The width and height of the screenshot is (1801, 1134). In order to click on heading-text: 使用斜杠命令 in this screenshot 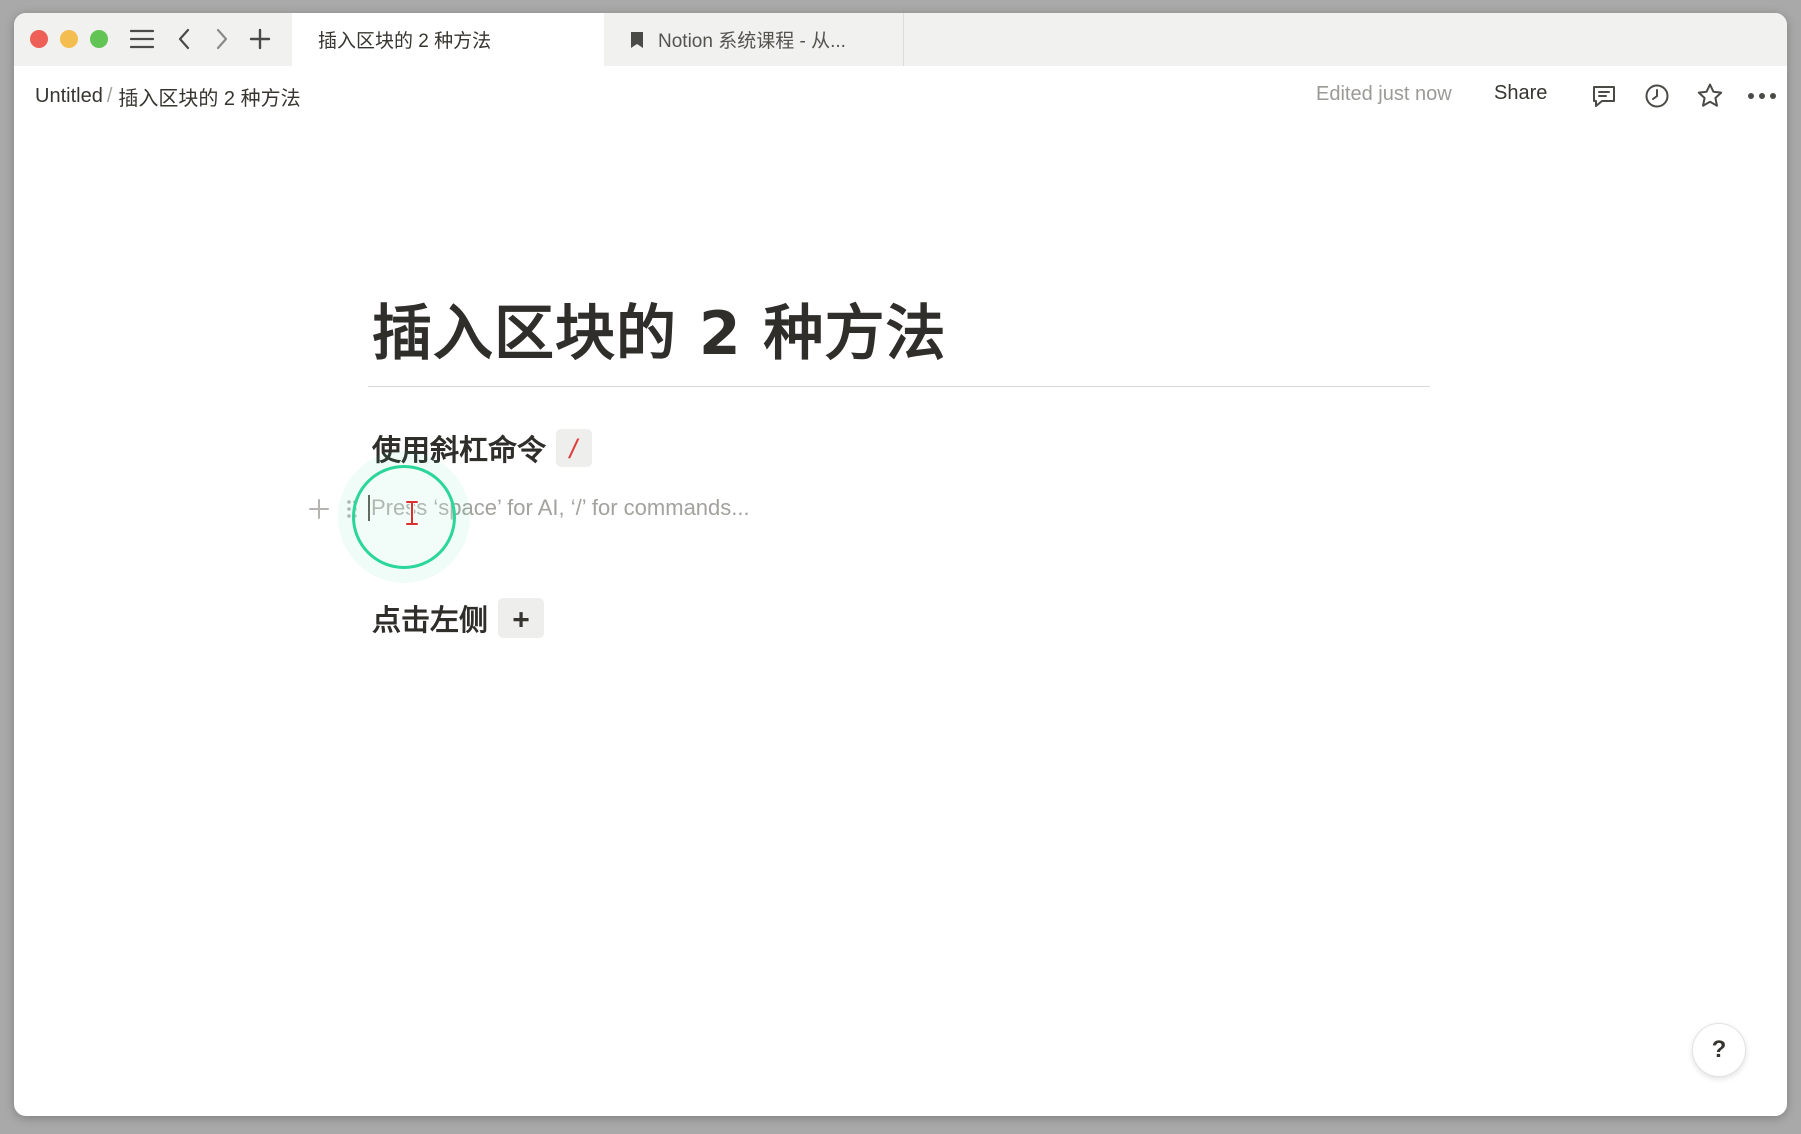, I will do `click(459, 450)`.